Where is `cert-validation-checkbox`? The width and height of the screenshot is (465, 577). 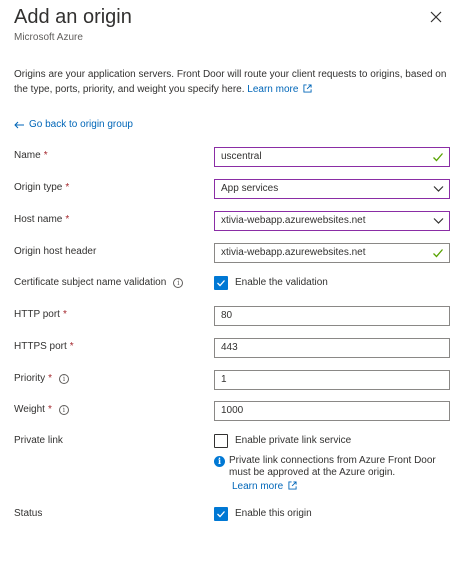
cert-validation-checkbox is located at coordinates (221, 283).